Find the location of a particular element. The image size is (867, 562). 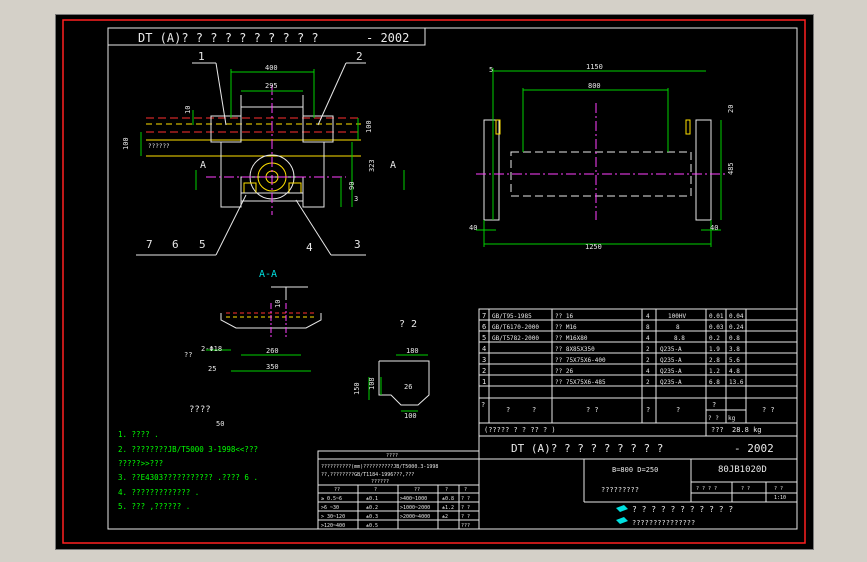

tol-r0-c1: ±0.1 is located at coordinates (372, 499).